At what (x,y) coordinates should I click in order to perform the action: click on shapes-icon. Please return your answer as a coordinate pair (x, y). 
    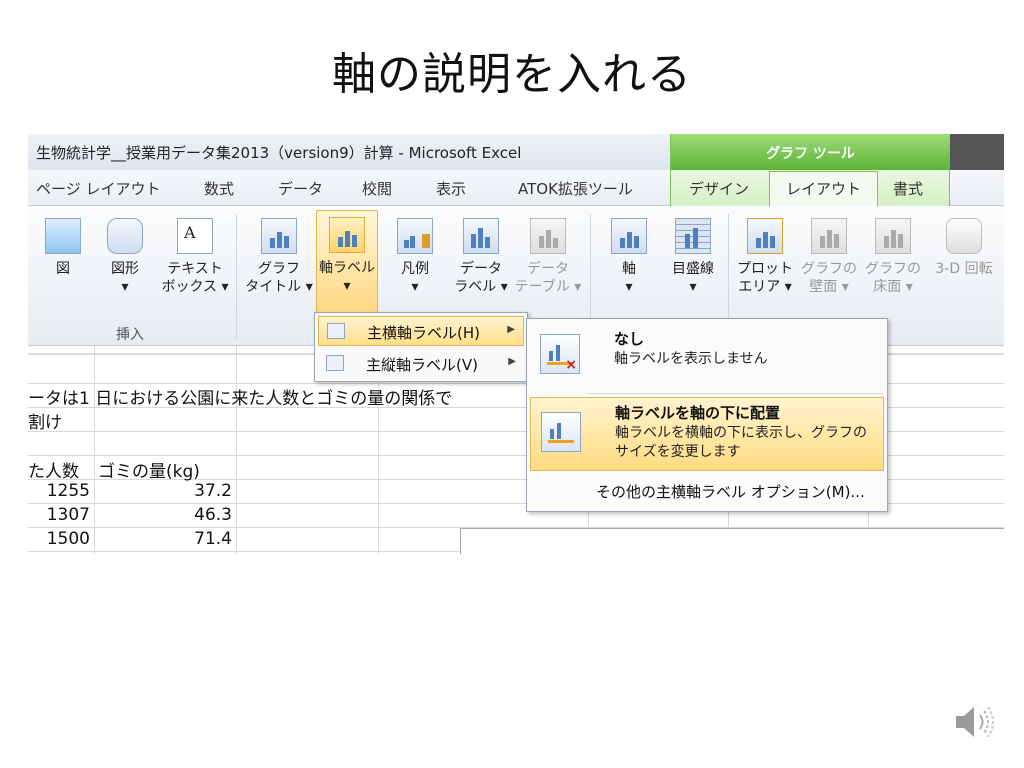
    Looking at the image, I should click on (125, 236).